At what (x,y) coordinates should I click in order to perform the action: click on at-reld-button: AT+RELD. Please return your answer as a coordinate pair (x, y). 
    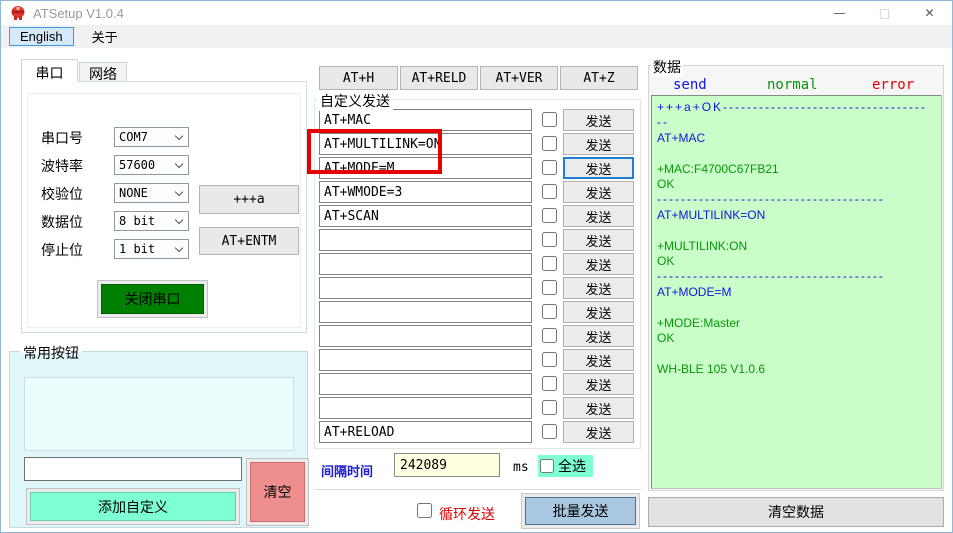
    Looking at the image, I should click on (439, 78).